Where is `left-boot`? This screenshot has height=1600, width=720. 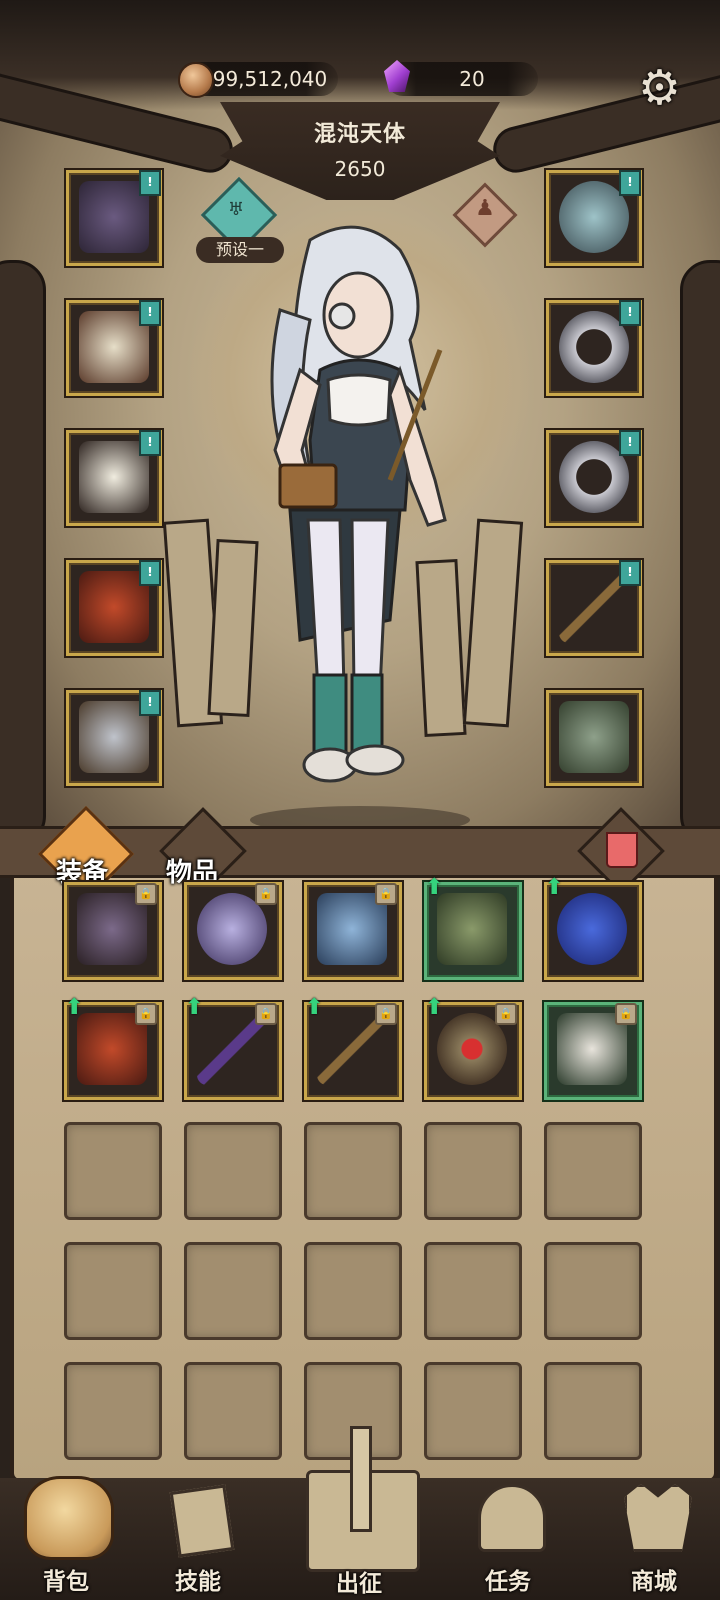 left-boot is located at coordinates (330, 715).